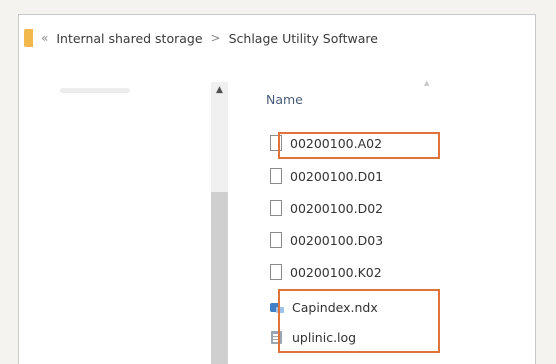 This screenshot has height=364, width=556. What do you see at coordinates (337, 240) in the screenshot?
I see `file-name: 00200100.D03` at bounding box center [337, 240].